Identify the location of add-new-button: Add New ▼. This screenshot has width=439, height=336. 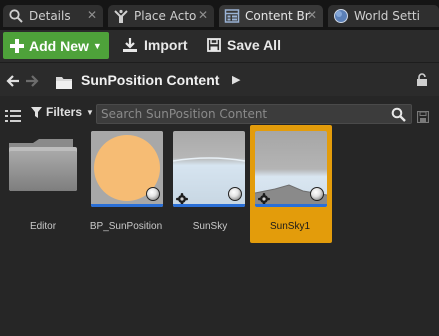
(56, 45).